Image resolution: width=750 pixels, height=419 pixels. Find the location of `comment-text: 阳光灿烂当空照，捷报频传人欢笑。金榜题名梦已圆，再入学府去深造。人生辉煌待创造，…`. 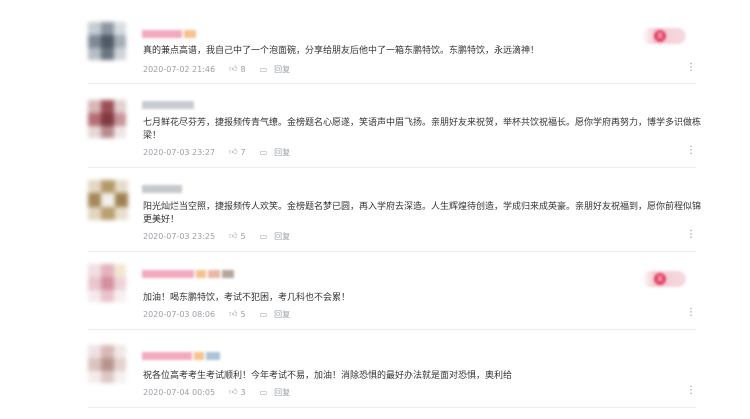

comment-text: 阳光灿烂当空照，捷报频传人欢笑。金榜题名梦已圆，再入学府去深造。人生辉煌待创造，… is located at coordinates (422, 213).